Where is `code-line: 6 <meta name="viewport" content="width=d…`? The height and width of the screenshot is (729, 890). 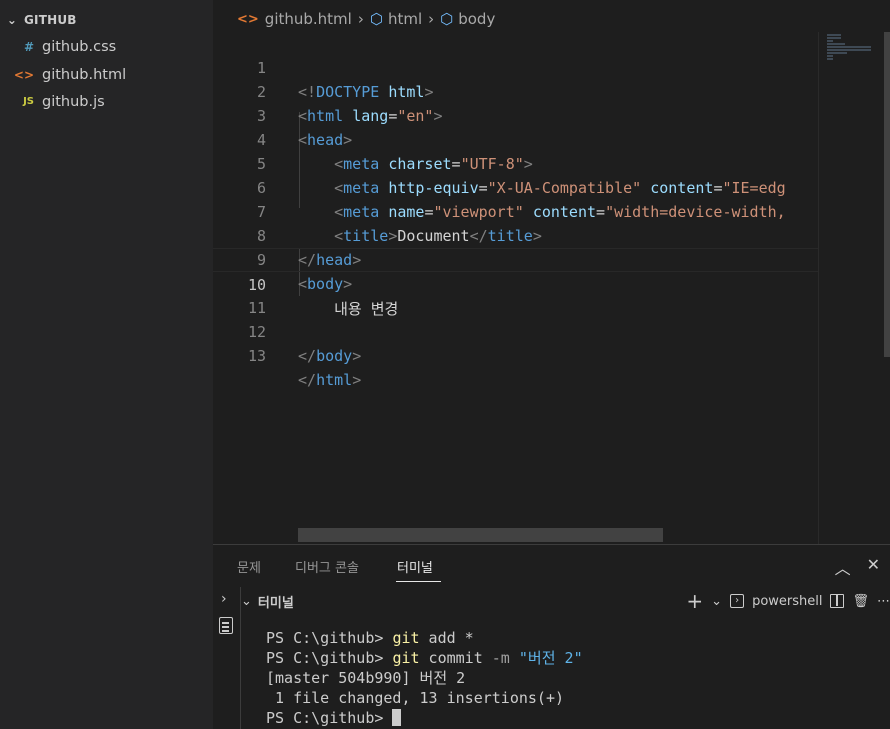 code-line: 6 <meta name="viewport" content="width=d… is located at coordinates (515, 186).